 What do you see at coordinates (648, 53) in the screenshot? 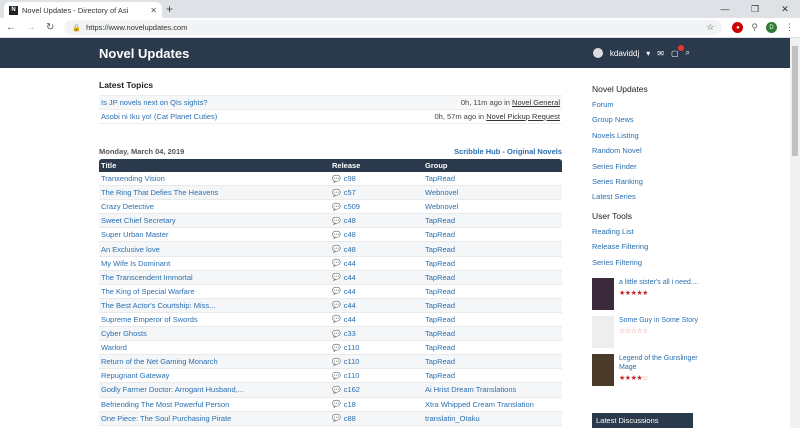
I see `user-dropdown-icon: ▾` at bounding box center [648, 53].